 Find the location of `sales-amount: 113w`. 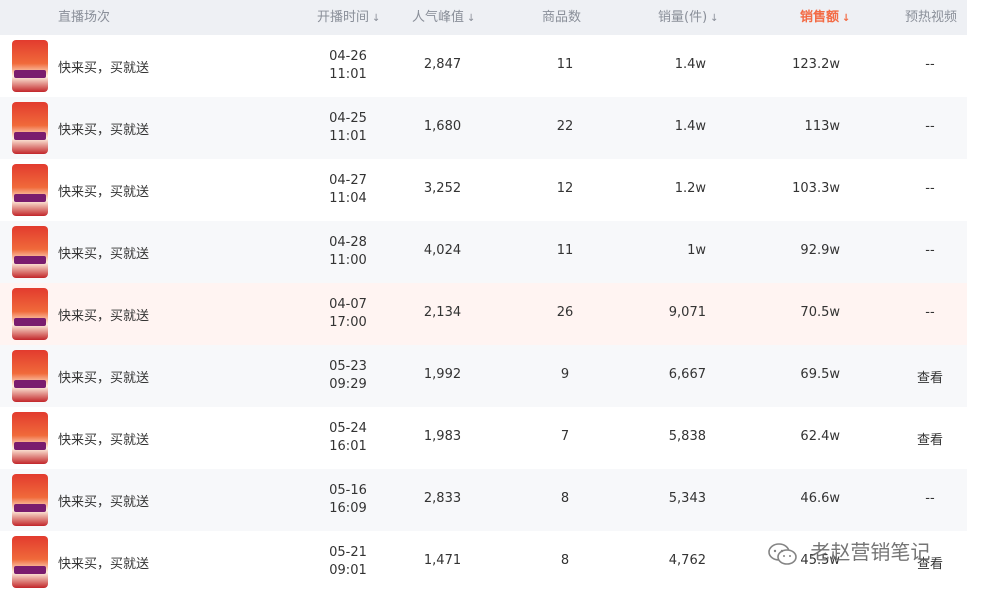

sales-amount: 113w is located at coordinates (822, 126).